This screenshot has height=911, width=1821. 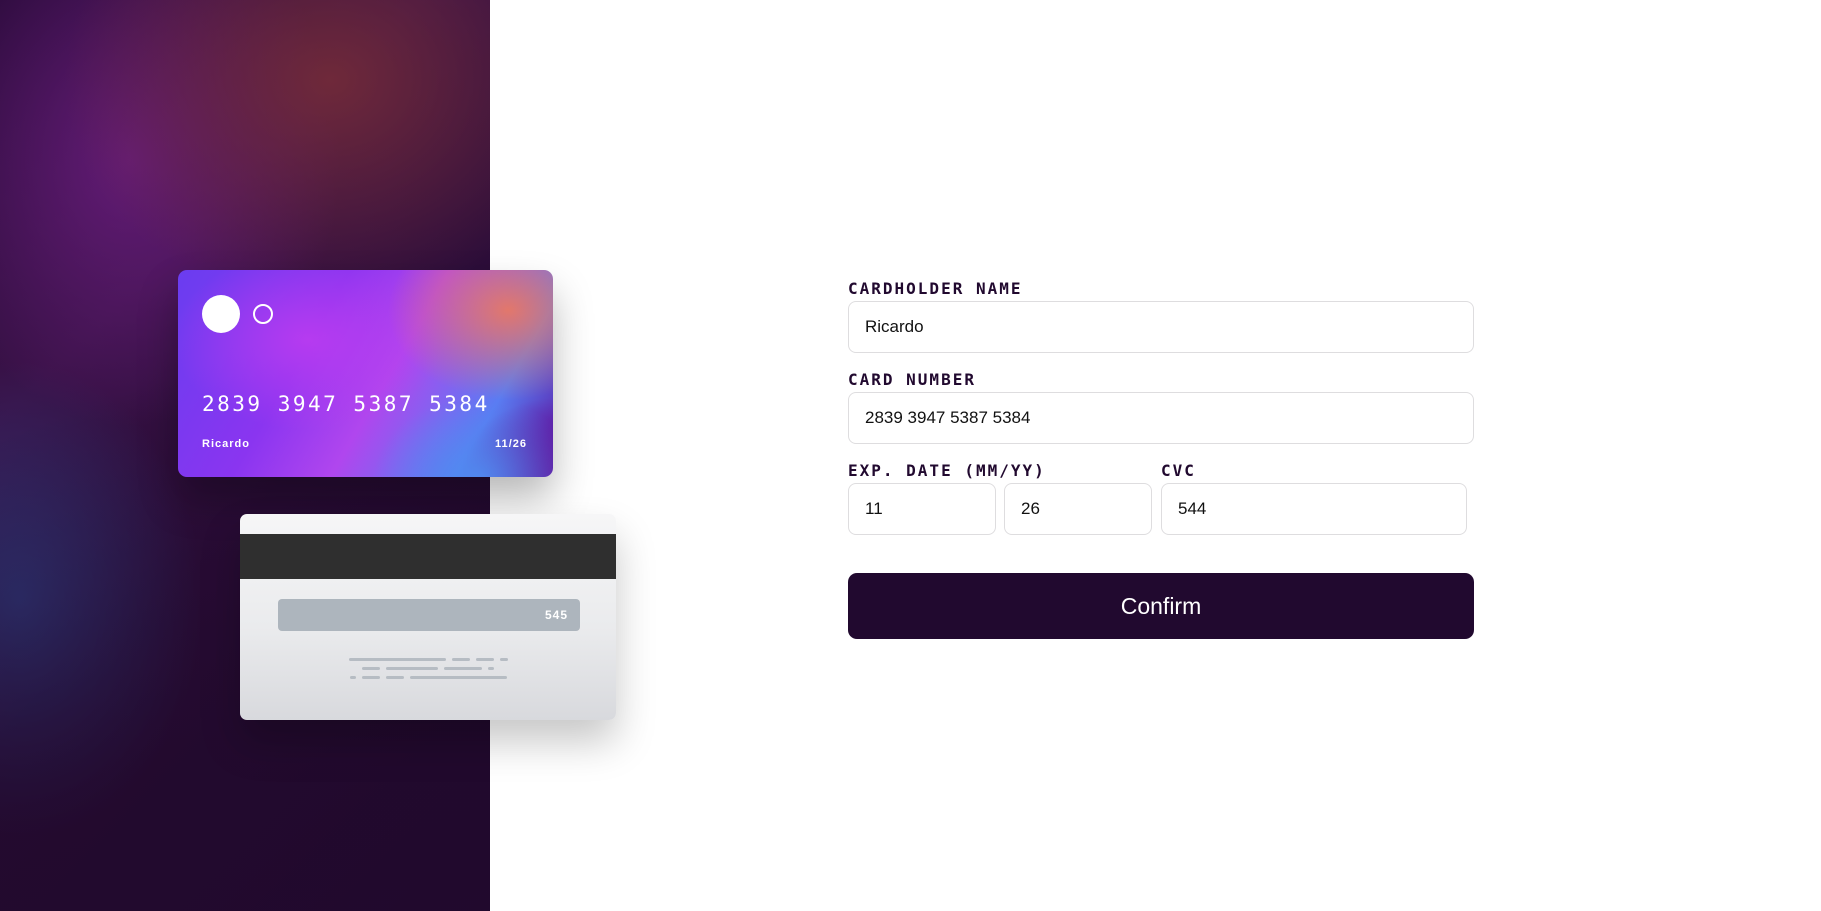 I want to click on card-number-label: CARD NUMBER, so click(x=912, y=379).